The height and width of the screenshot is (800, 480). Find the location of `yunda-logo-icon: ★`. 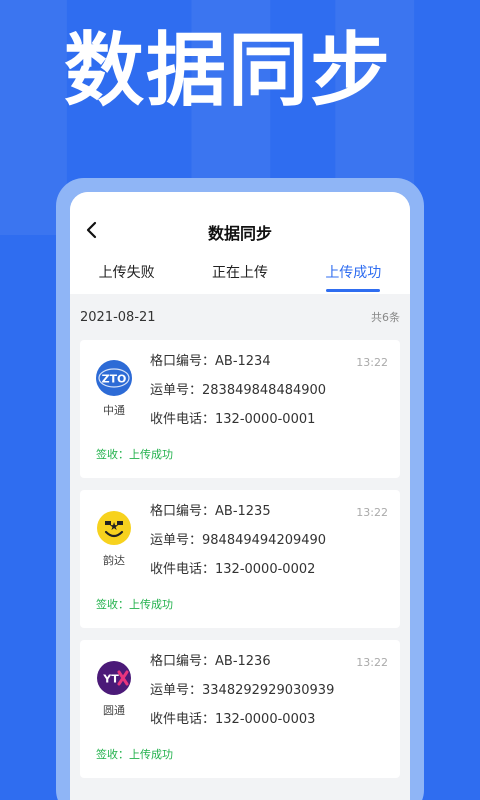

yunda-logo-icon: ★ is located at coordinates (114, 528).